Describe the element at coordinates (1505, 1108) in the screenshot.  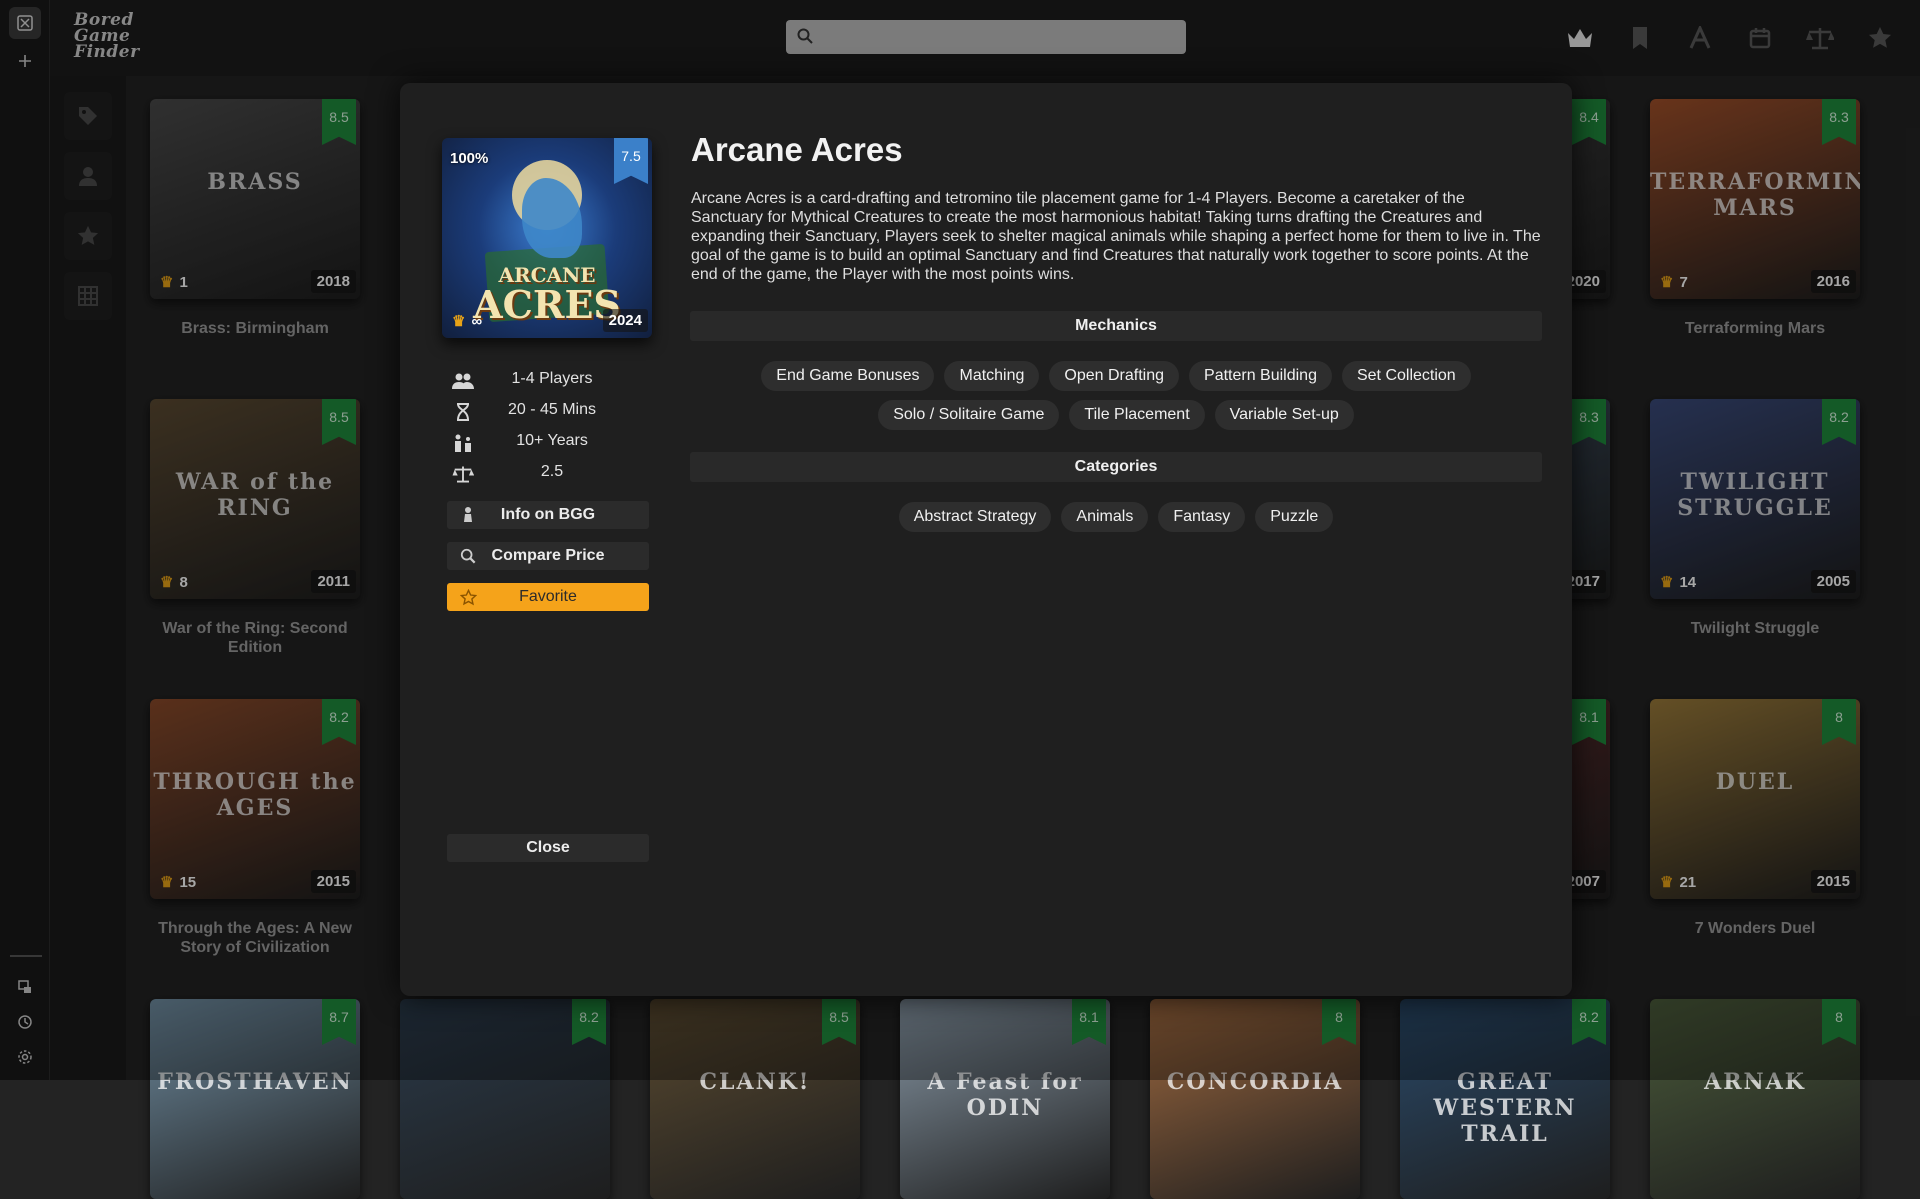
I see `cover-art-text: GREAT WESTERN TRAIL` at that location.